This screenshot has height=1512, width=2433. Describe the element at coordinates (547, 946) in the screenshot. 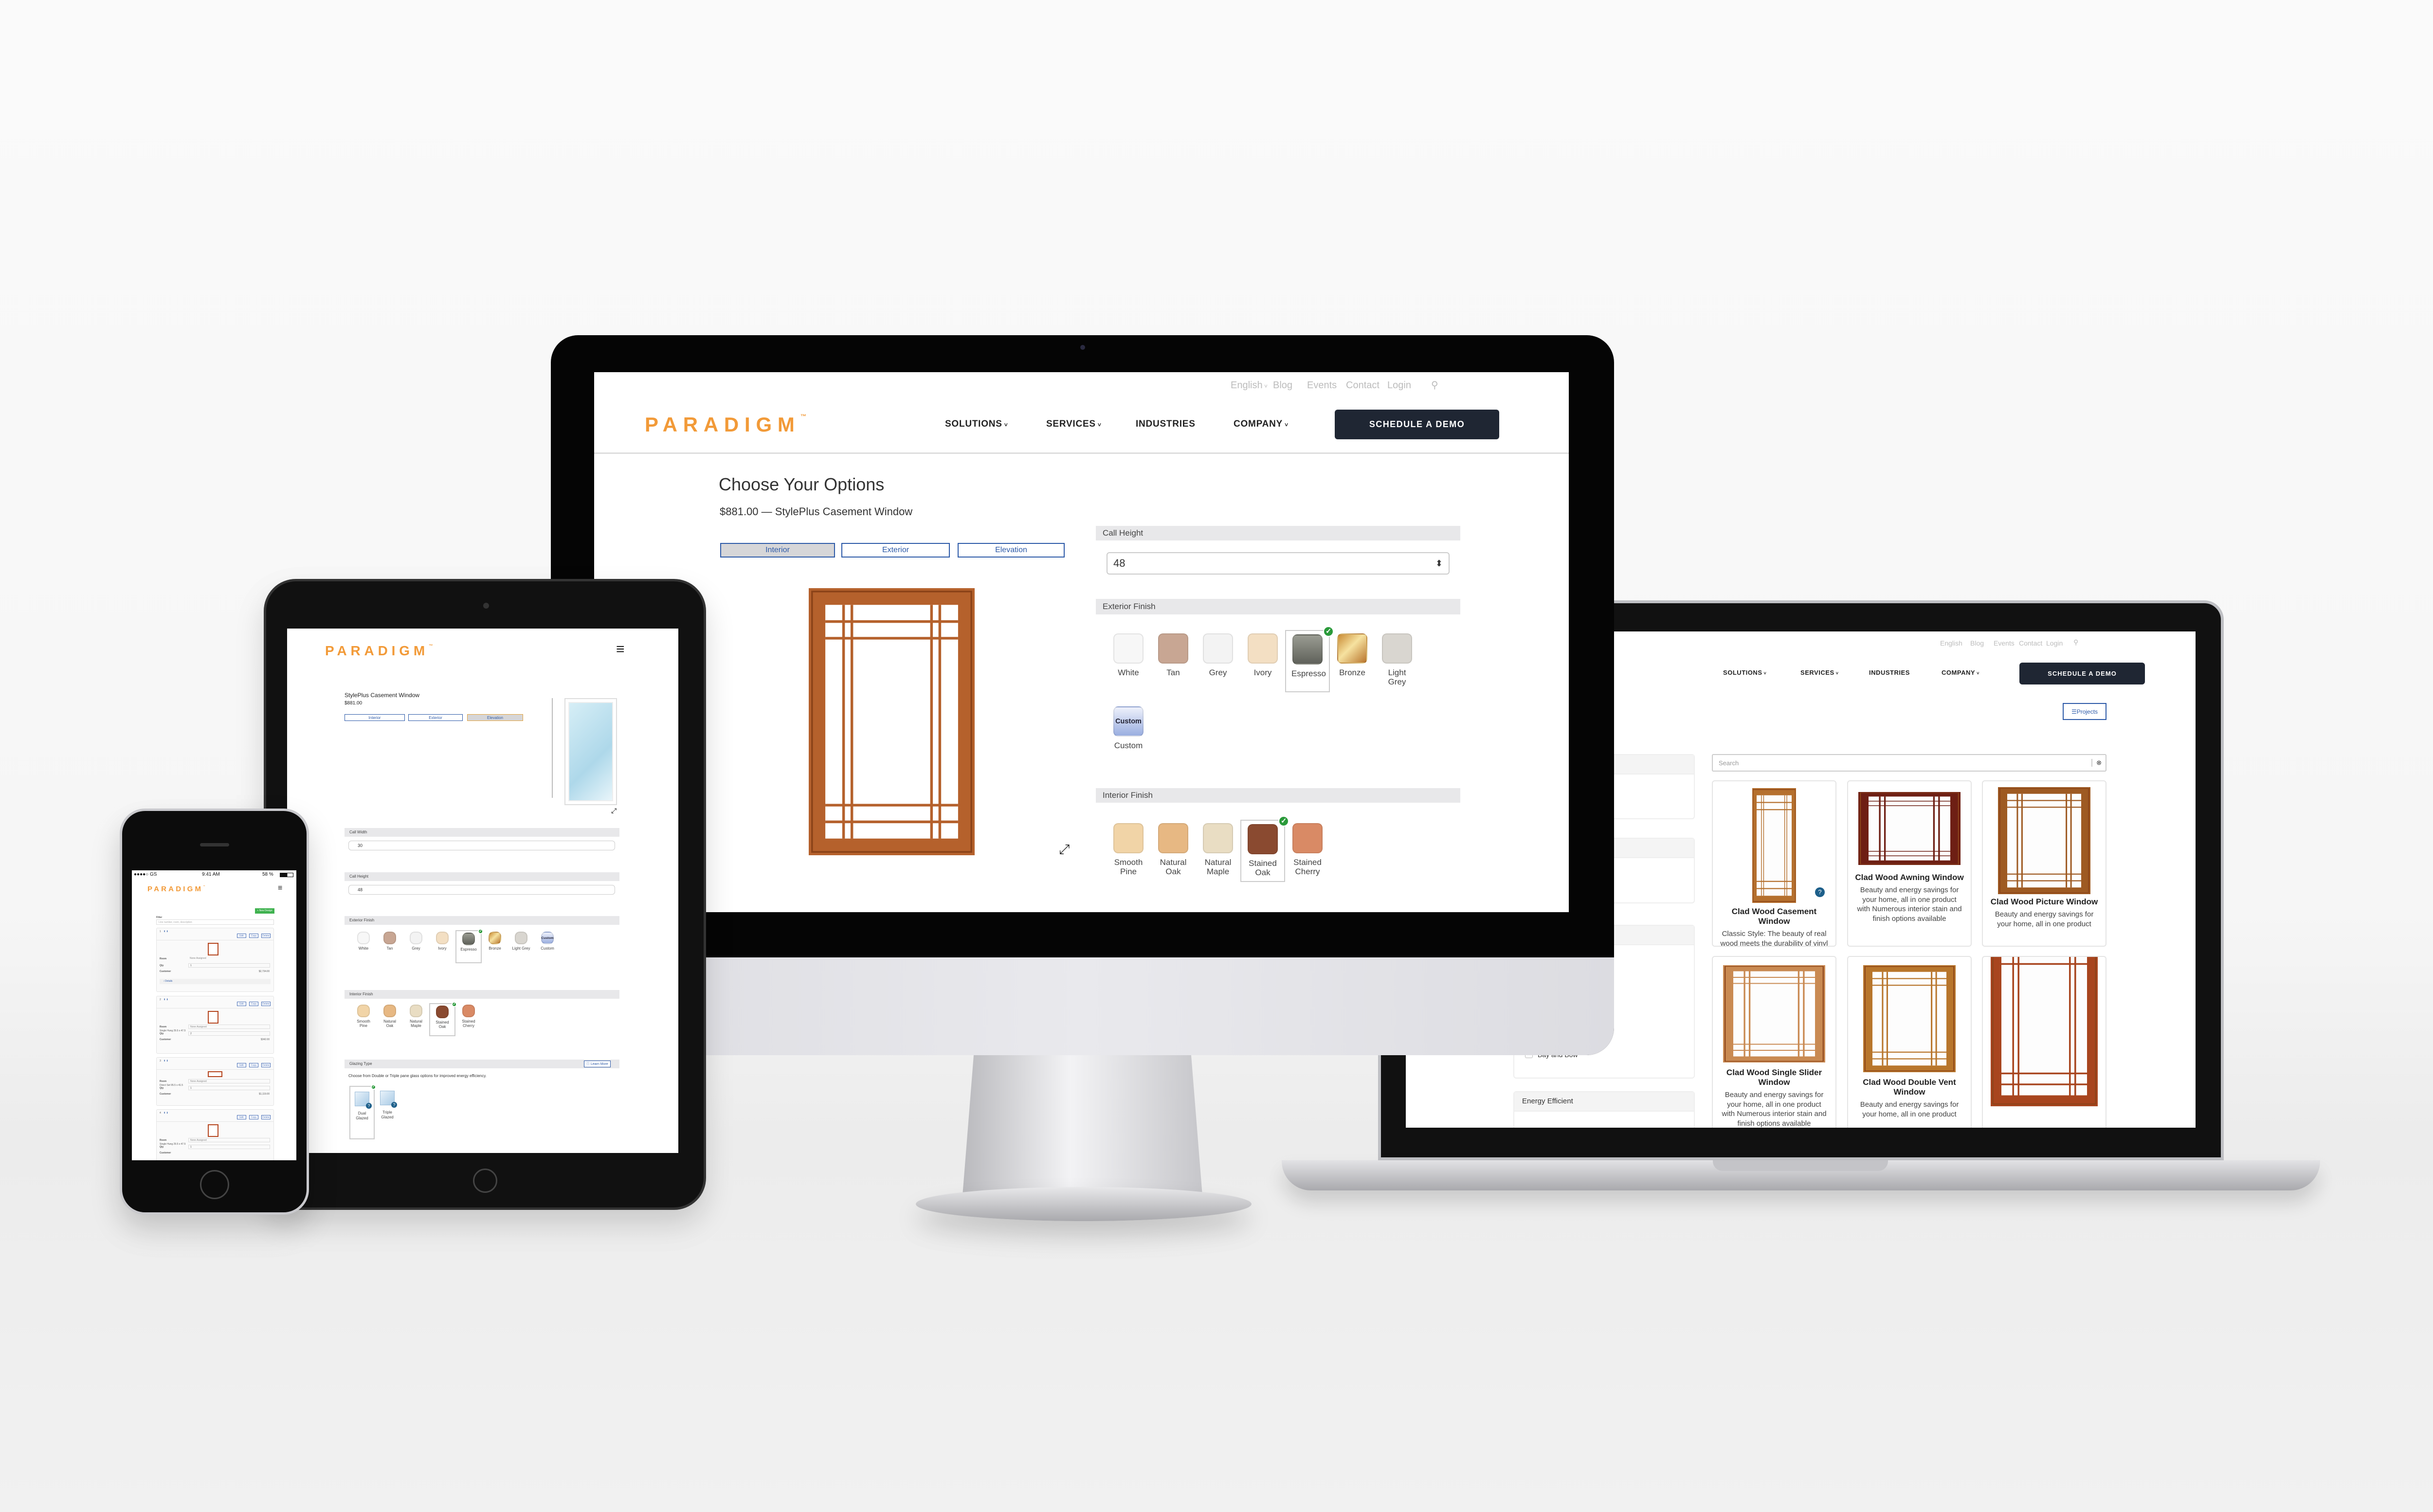

I see `tablet-exterior-swatch-custom: Custom Custom` at that location.